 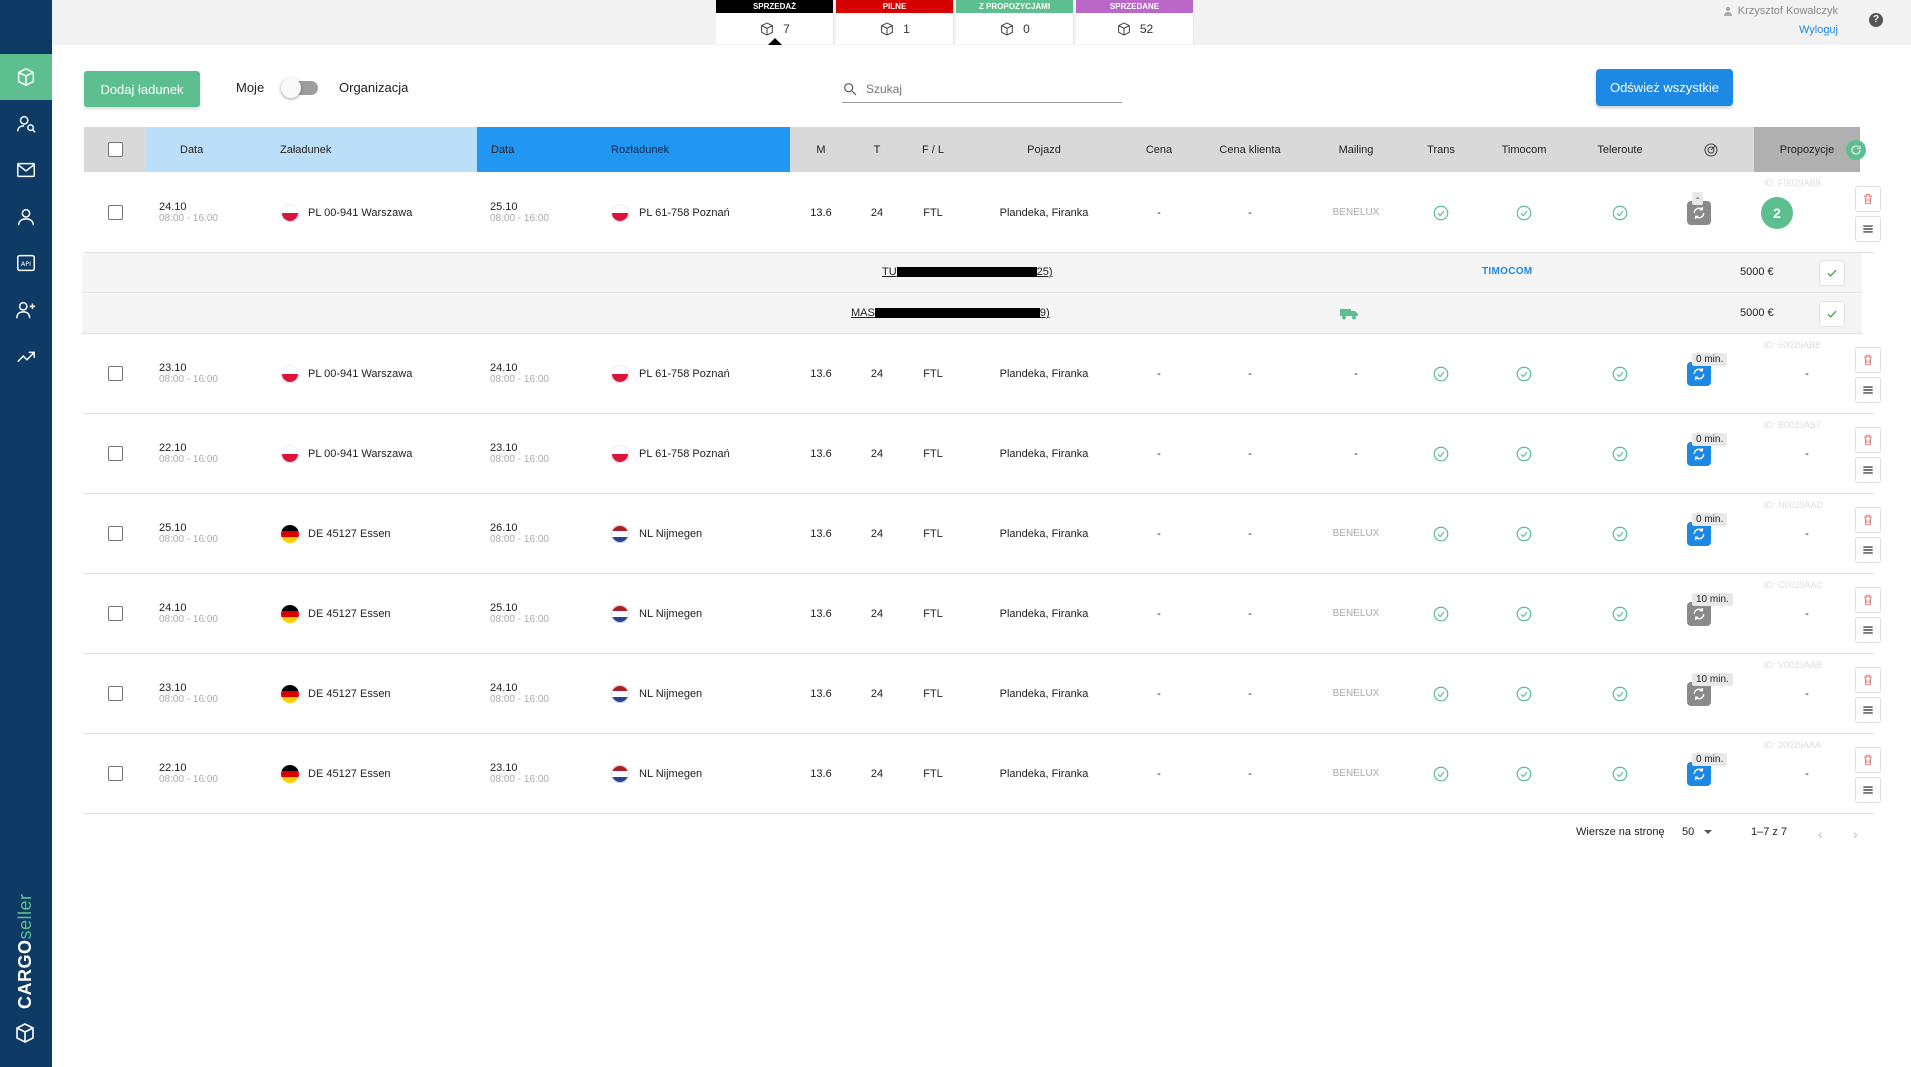 What do you see at coordinates (967, 272) in the screenshot?
I see `carrier-link: TU 25)` at bounding box center [967, 272].